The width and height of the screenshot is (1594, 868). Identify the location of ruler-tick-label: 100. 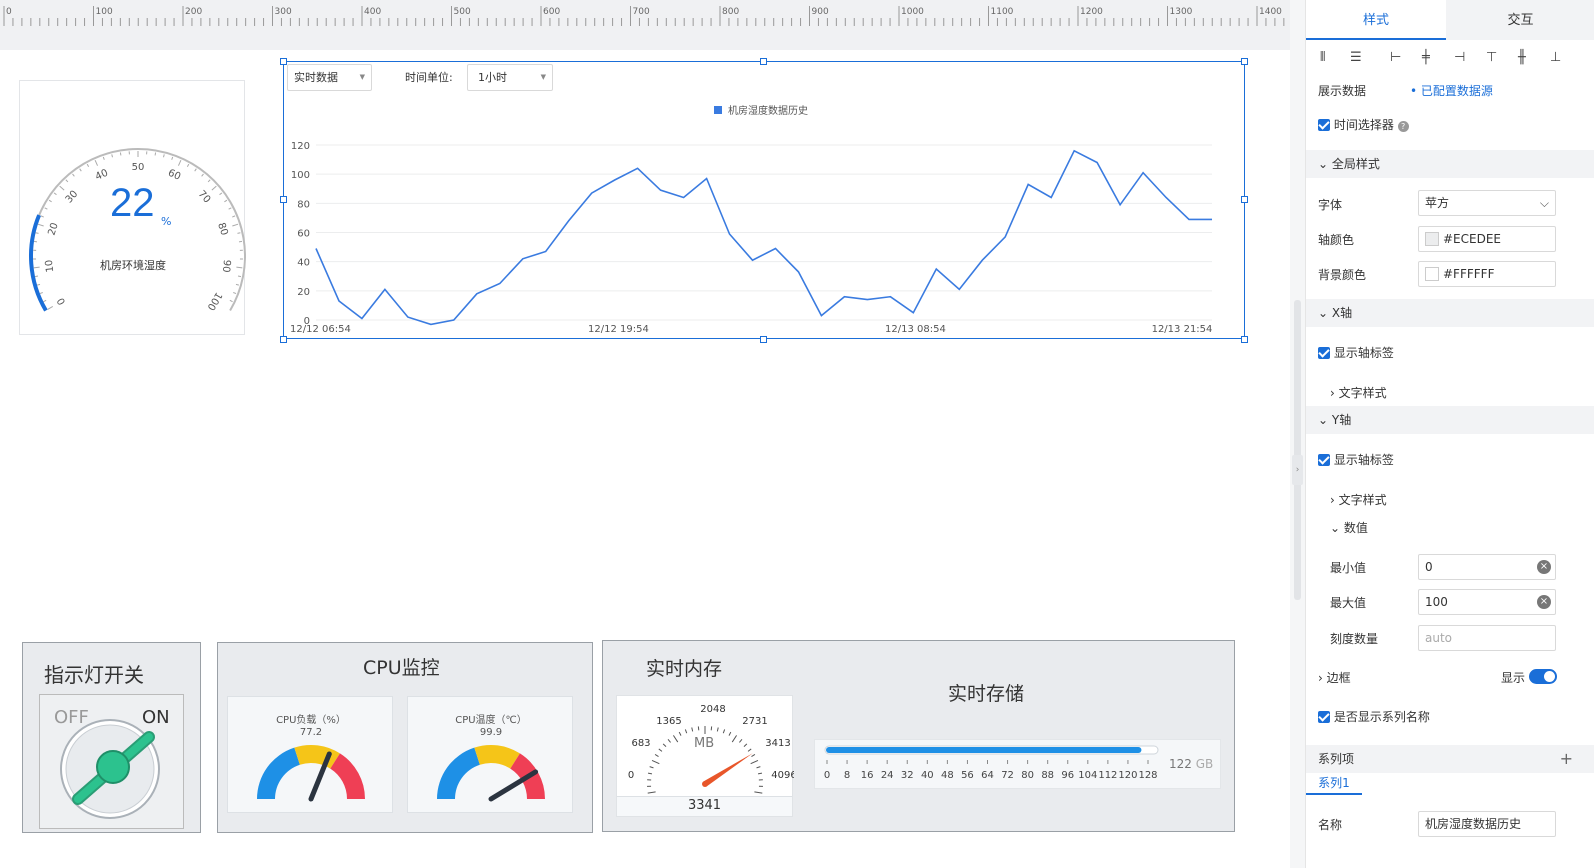
(104, 12).